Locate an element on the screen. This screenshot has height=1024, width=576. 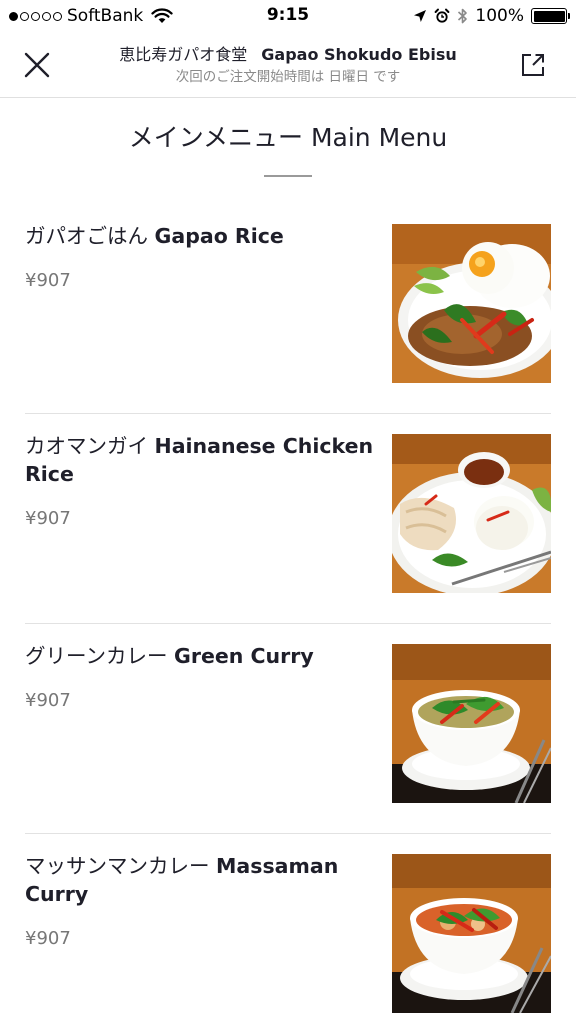
close-button is located at coordinates (37, 65).